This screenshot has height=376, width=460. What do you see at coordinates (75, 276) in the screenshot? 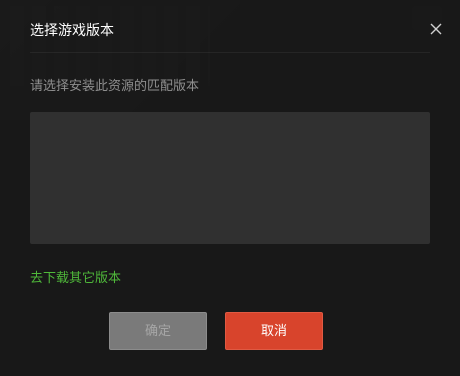
I see `download-other-version-link: 去下载其它版本` at bounding box center [75, 276].